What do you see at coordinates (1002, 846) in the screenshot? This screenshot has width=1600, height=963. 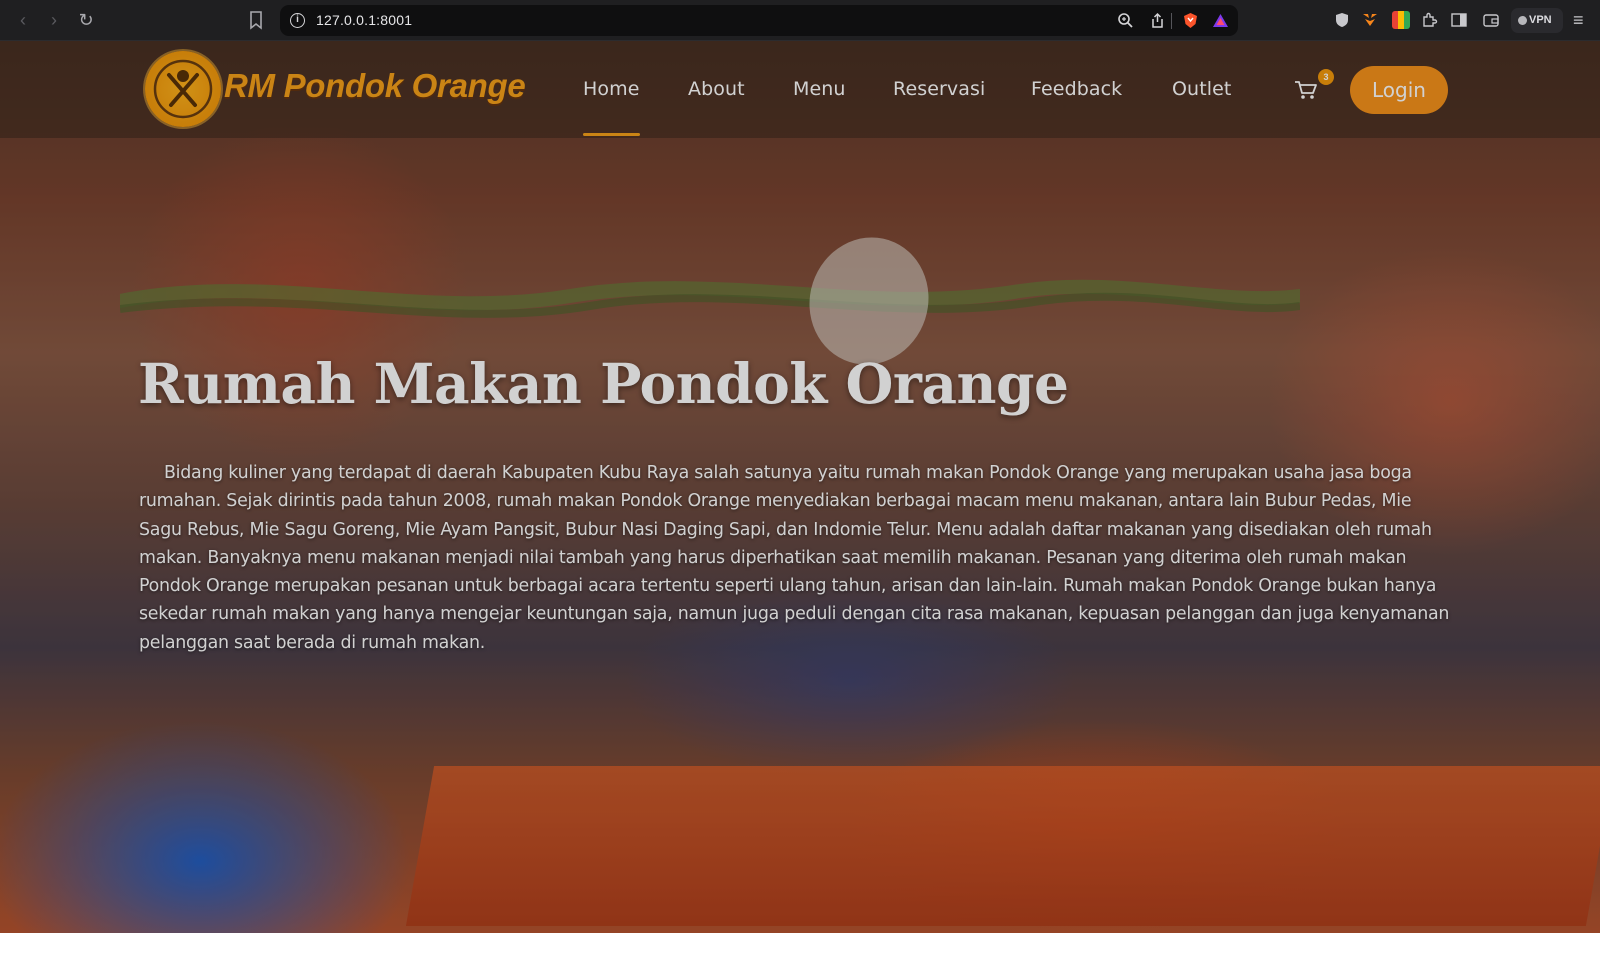 I see `background-table` at bounding box center [1002, 846].